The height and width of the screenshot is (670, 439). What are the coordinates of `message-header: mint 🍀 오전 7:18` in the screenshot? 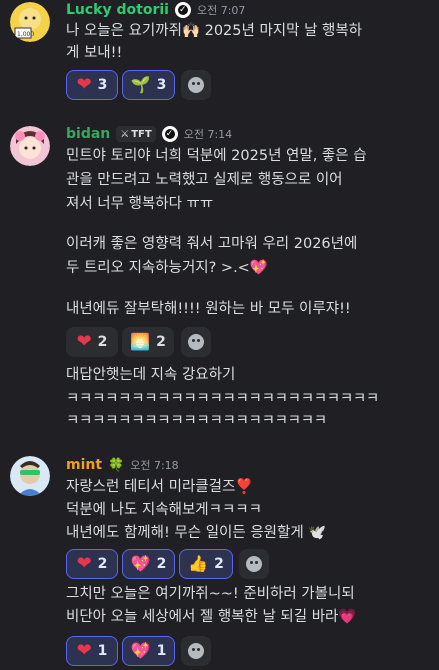 It's located at (122, 465).